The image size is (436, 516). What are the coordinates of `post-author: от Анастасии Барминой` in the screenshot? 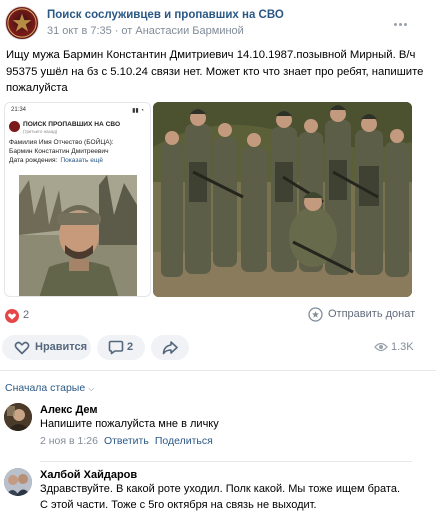 It's located at (182, 31).